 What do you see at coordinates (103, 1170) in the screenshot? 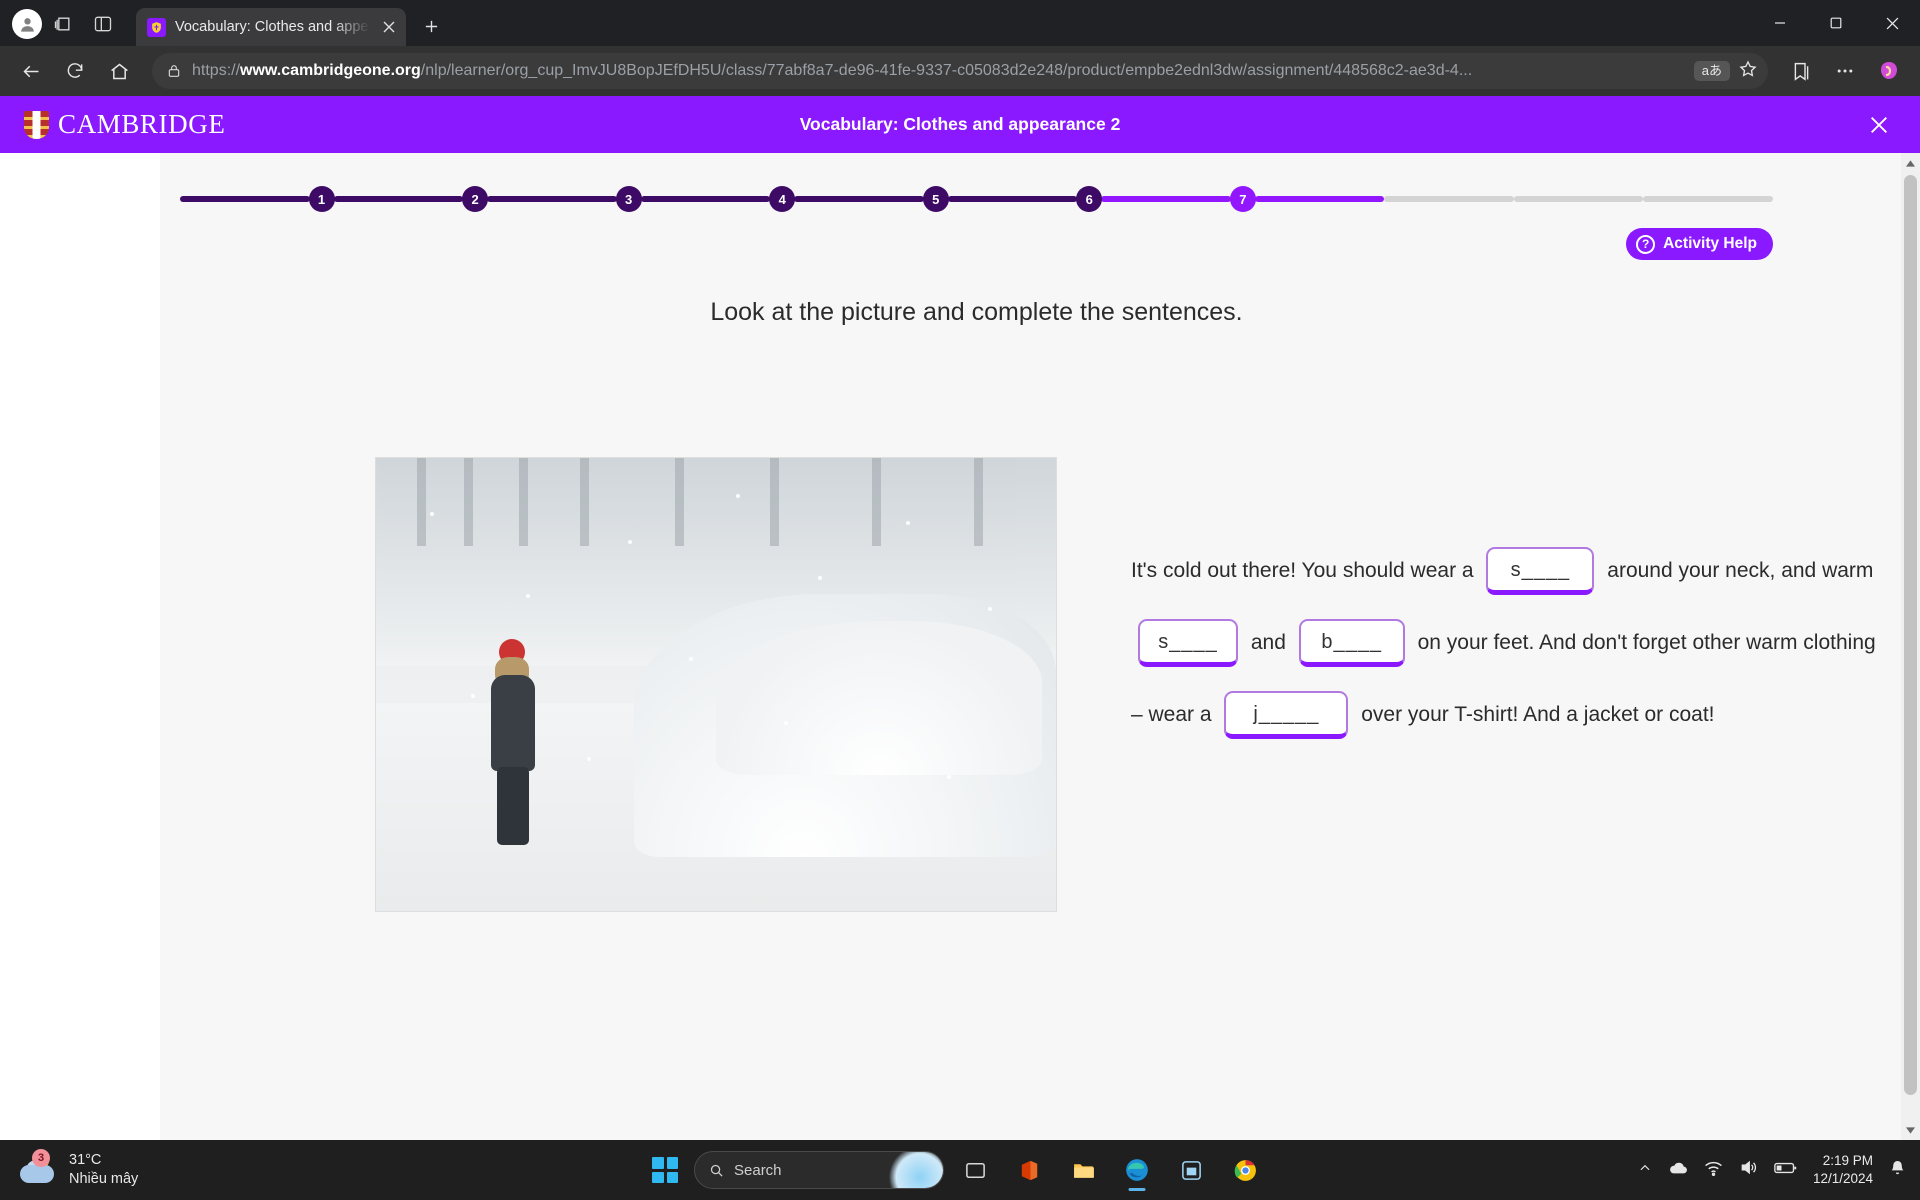
I see `weather-text: 31°C Nhiều mây` at bounding box center [103, 1170].